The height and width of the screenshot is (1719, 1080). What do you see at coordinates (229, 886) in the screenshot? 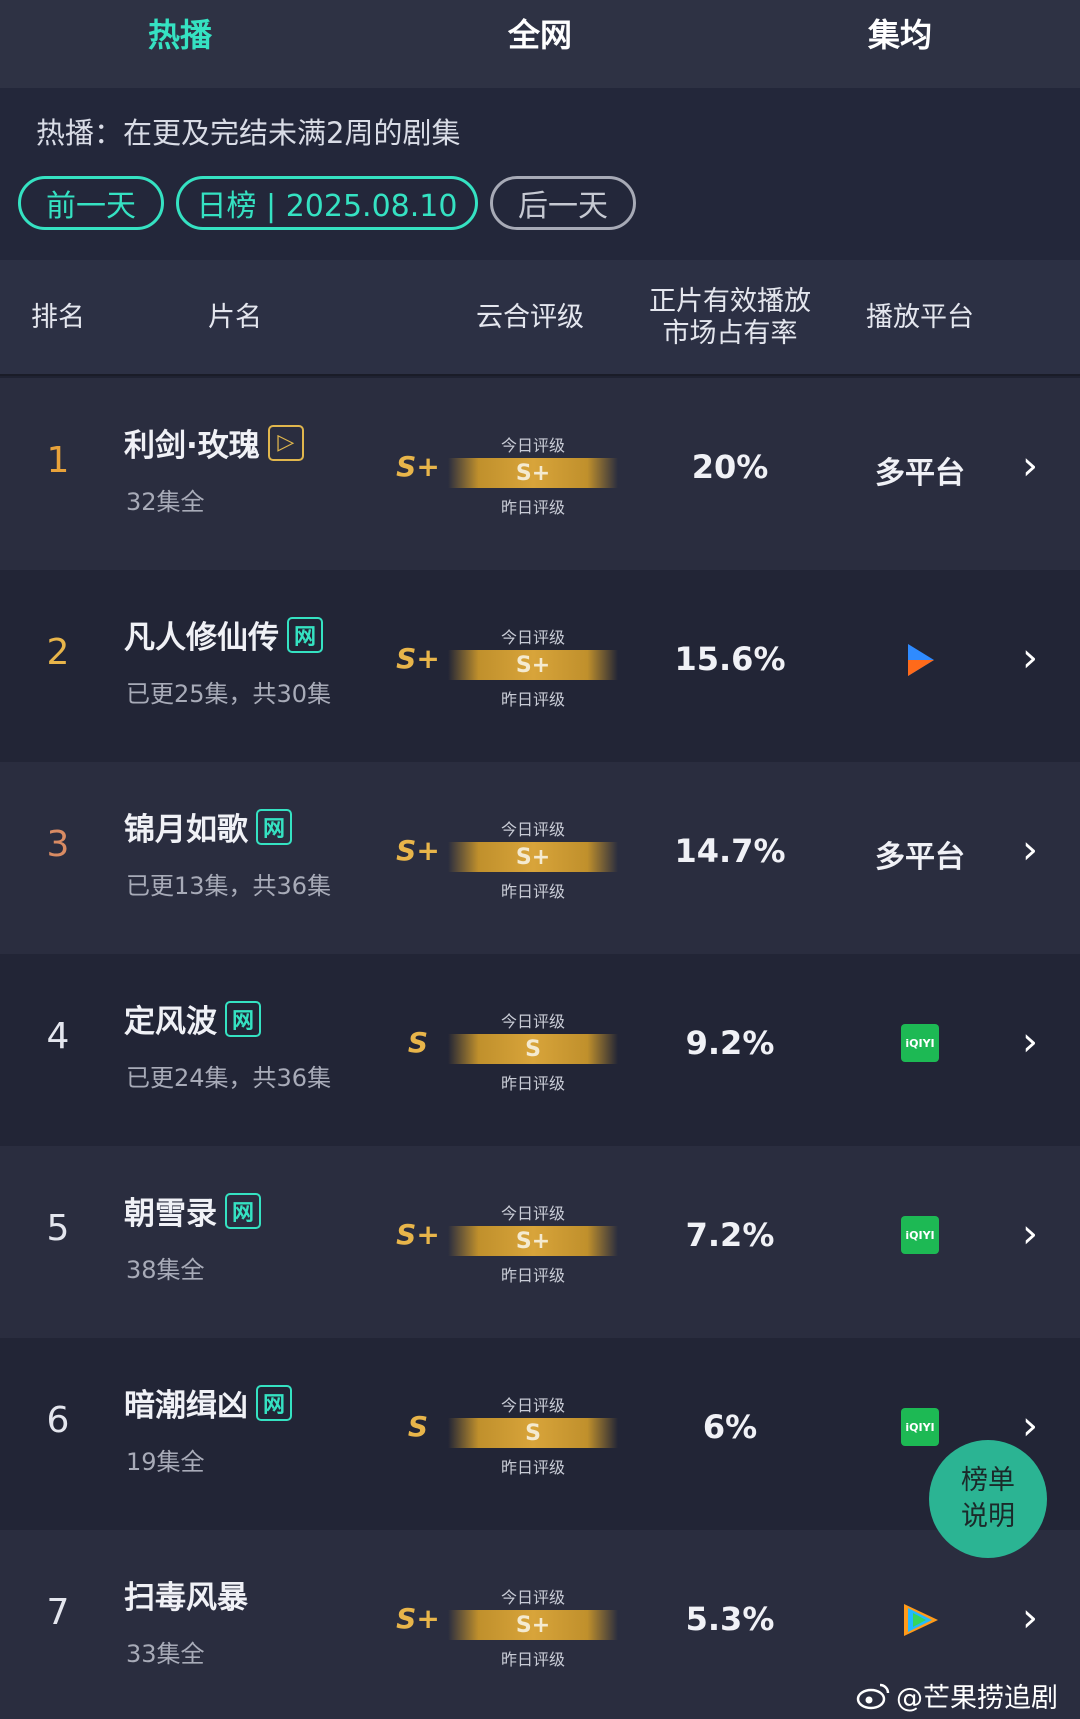
I see `episode-info: 已更13集，共36集` at bounding box center [229, 886].